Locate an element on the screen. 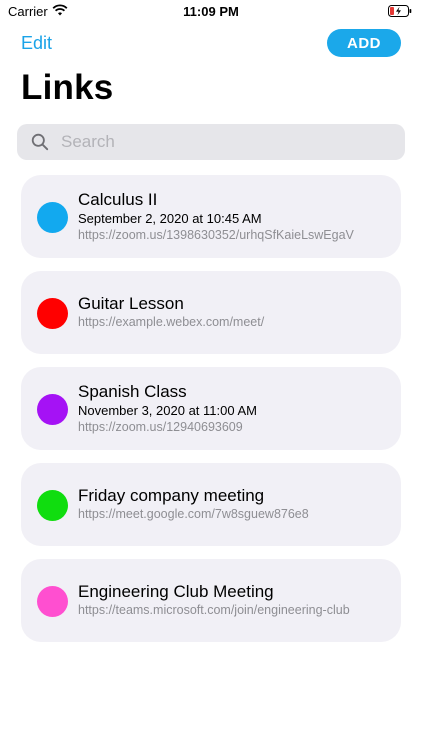 The width and height of the screenshot is (422, 750). link-url: https://meet.google.com/7w8sguew876e8 is located at coordinates (193, 513).